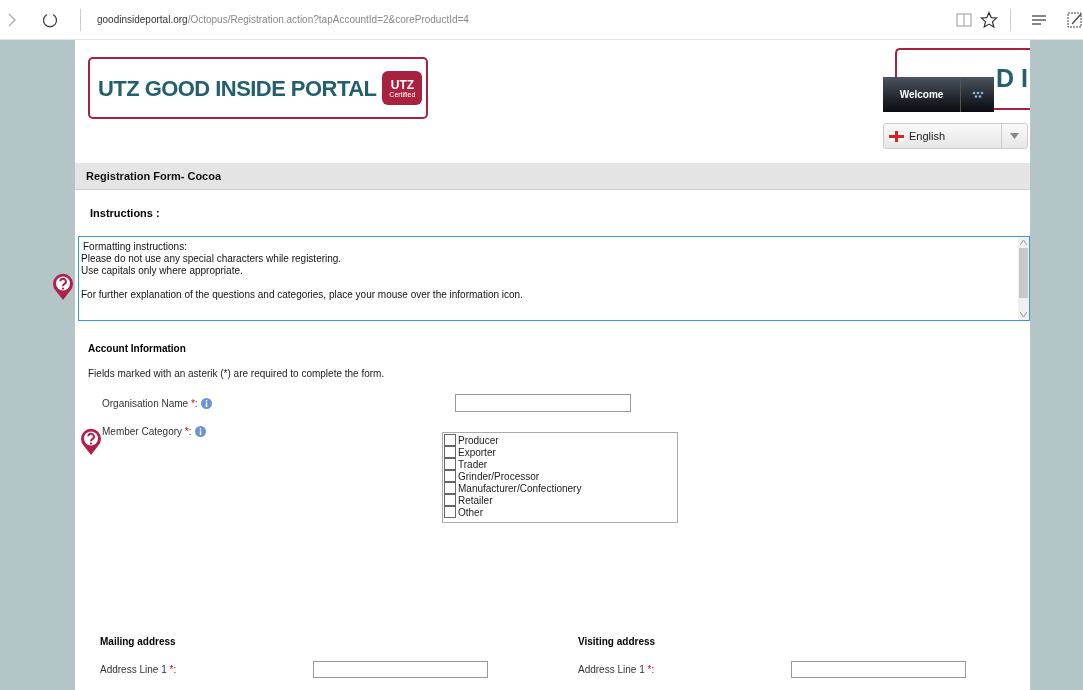 Image resolution: width=1083 pixels, height=690 pixels. I want to click on address-bar: goodinsideportal.org/Octopus/Registration.action?tapAccountId=2&coreProductId=4, so click(283, 19).